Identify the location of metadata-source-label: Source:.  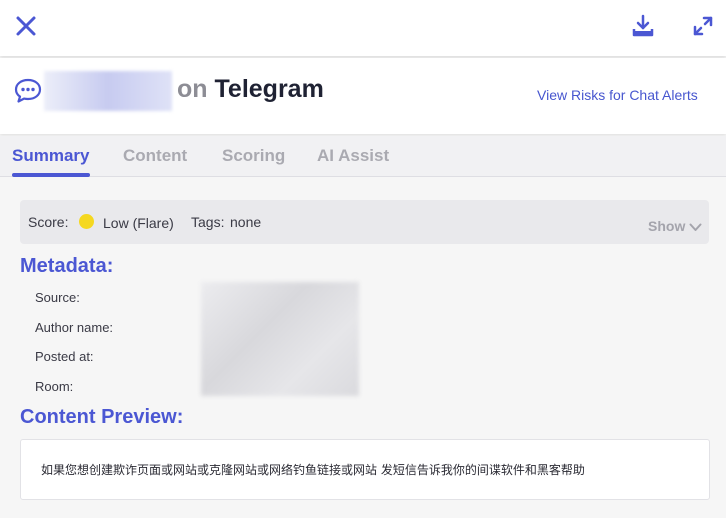
(57, 297).